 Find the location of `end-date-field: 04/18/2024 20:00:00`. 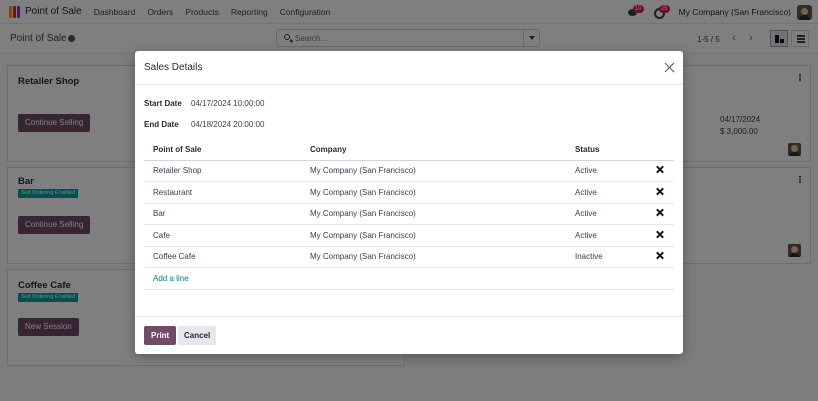

end-date-field: 04/18/2024 20:00:00 is located at coordinates (227, 124).